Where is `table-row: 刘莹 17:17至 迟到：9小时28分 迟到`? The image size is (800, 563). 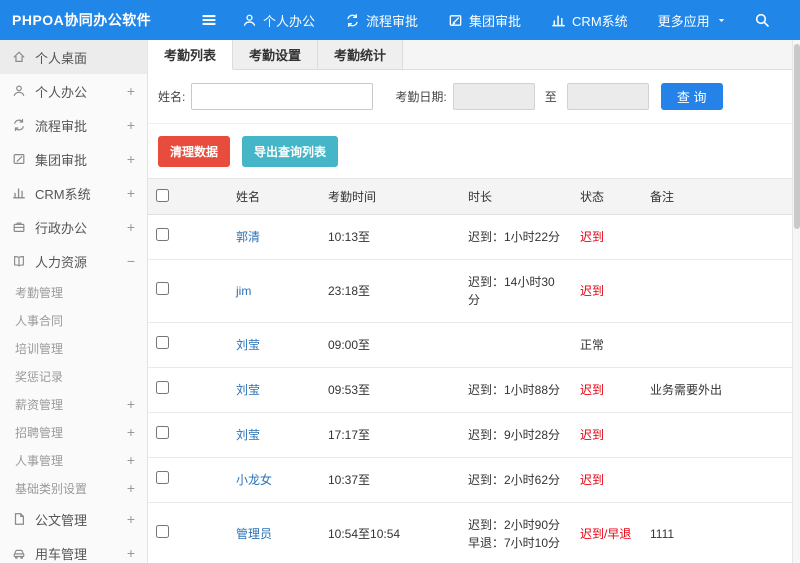 table-row: 刘莹 17:17至 迟到：9小时28分 迟到 is located at coordinates (470, 435).